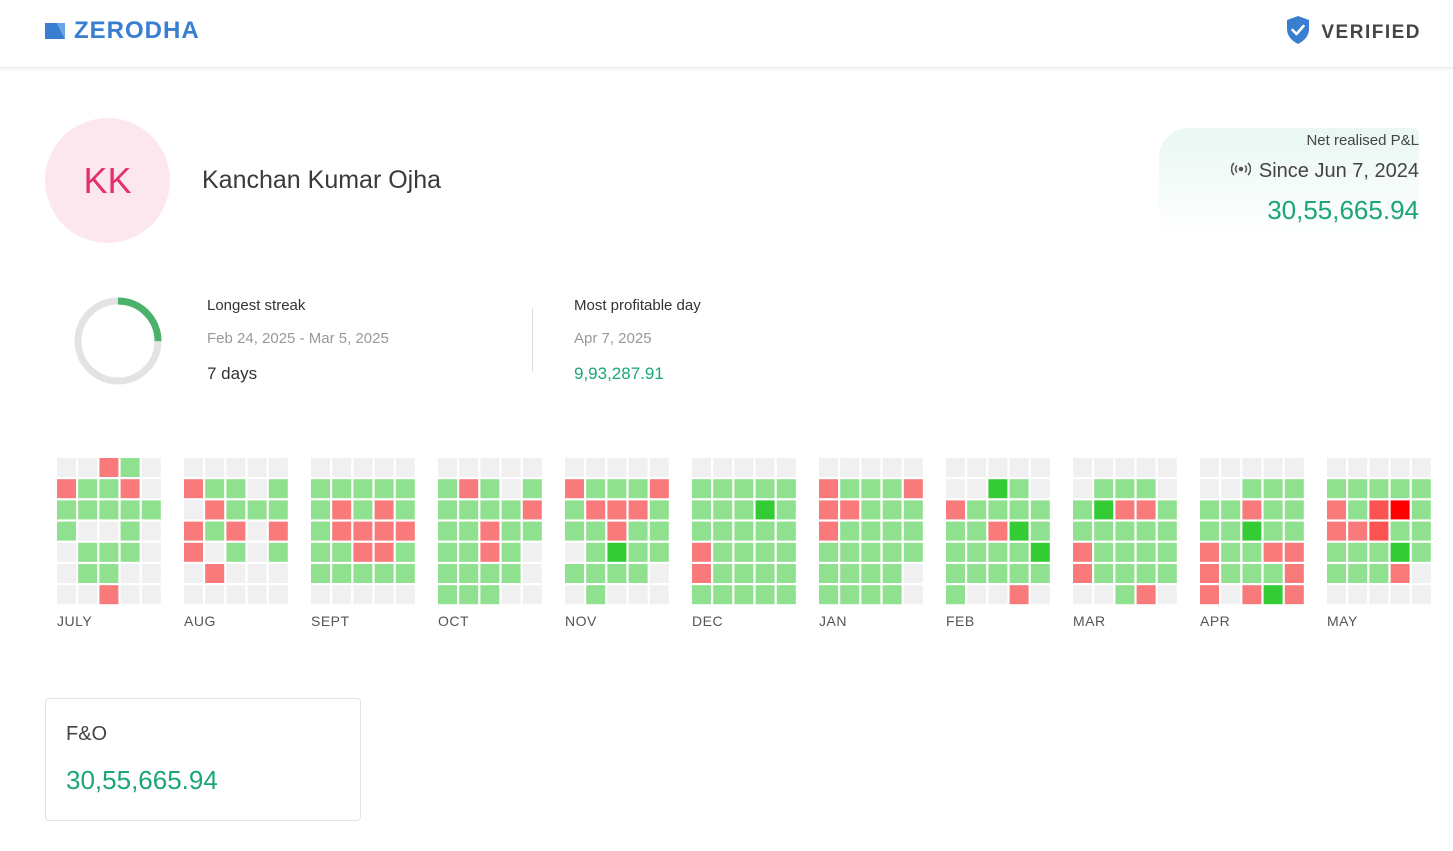  What do you see at coordinates (203, 759) in the screenshot?
I see `segment-card-fo: F&O 30,55,665.94` at bounding box center [203, 759].